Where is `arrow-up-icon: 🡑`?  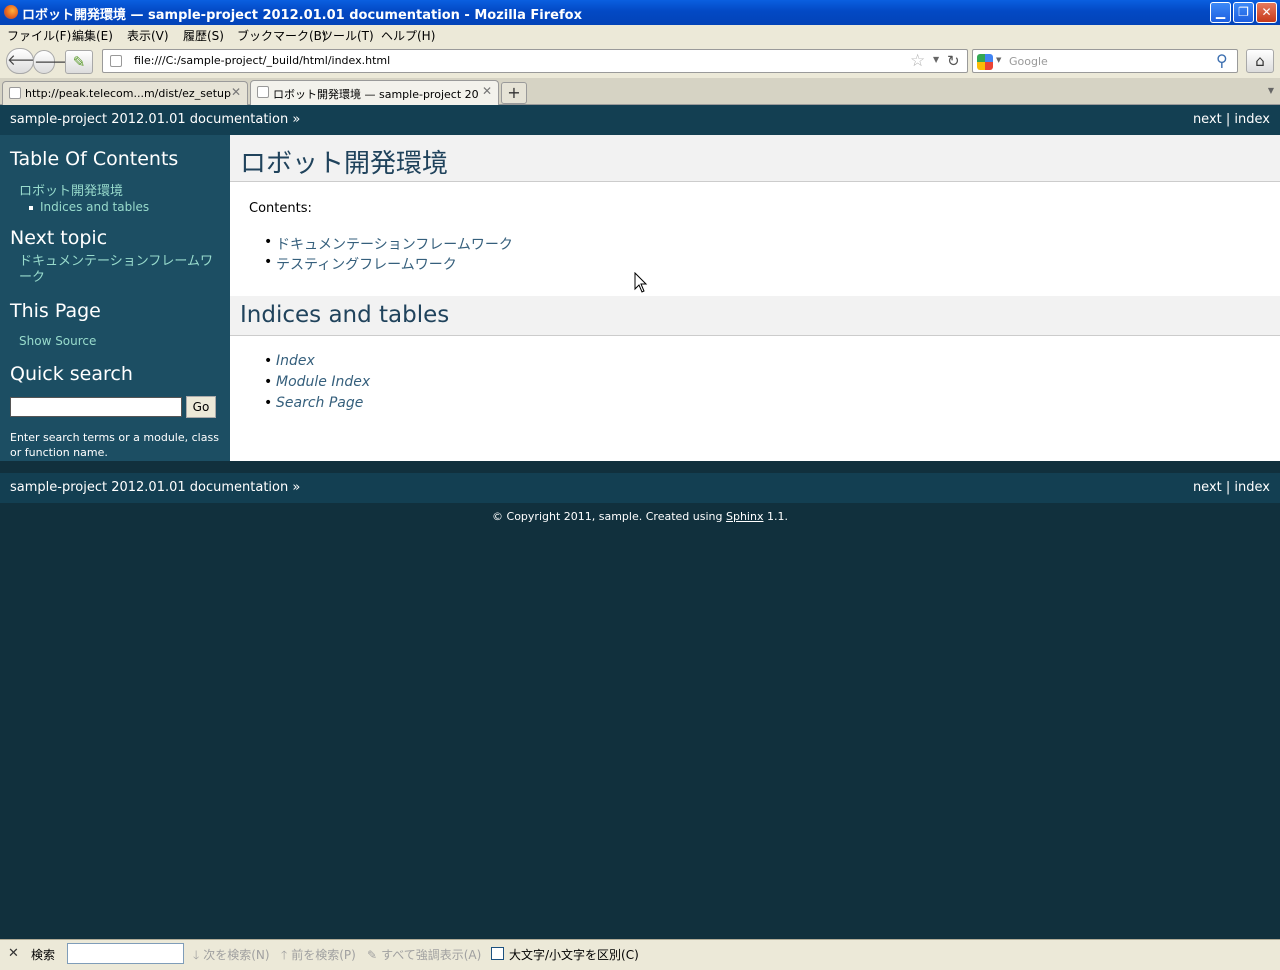
arrow-up-icon: 🡑 is located at coordinates (284, 955).